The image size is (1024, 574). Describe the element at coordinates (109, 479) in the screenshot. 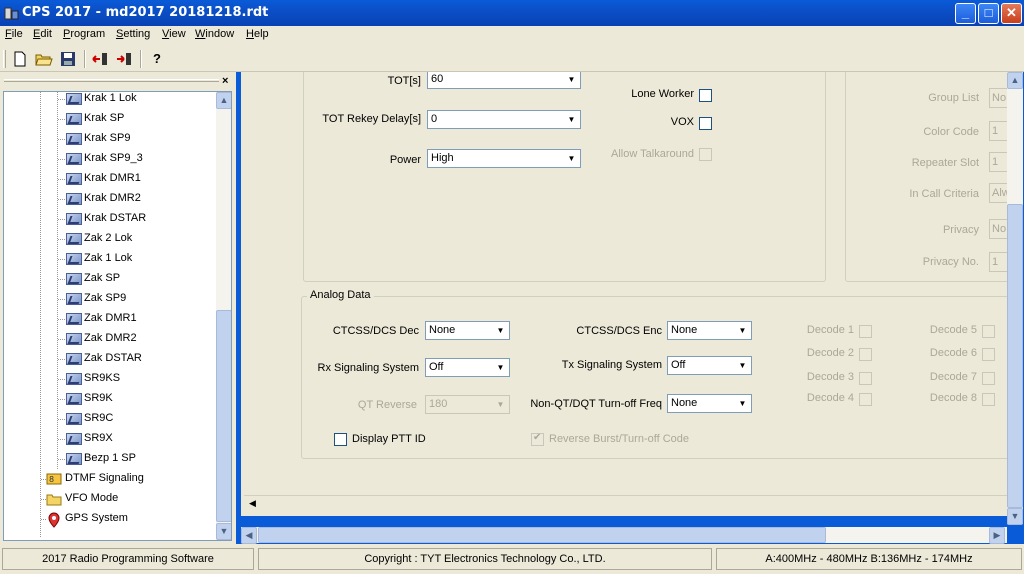

I see `tree-item-folder: 8 DTMF Signaling` at that location.